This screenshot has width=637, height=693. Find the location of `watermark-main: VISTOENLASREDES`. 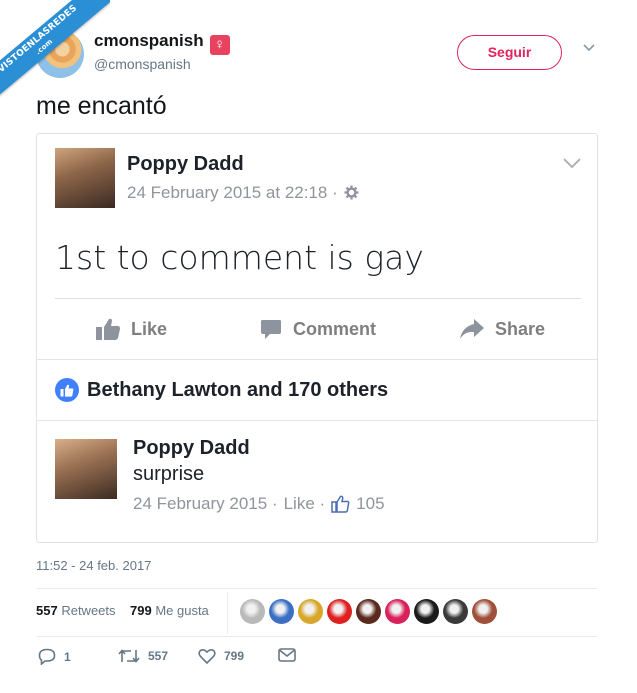

watermark-main: VISTOENLASREDES is located at coordinates (40, 39).